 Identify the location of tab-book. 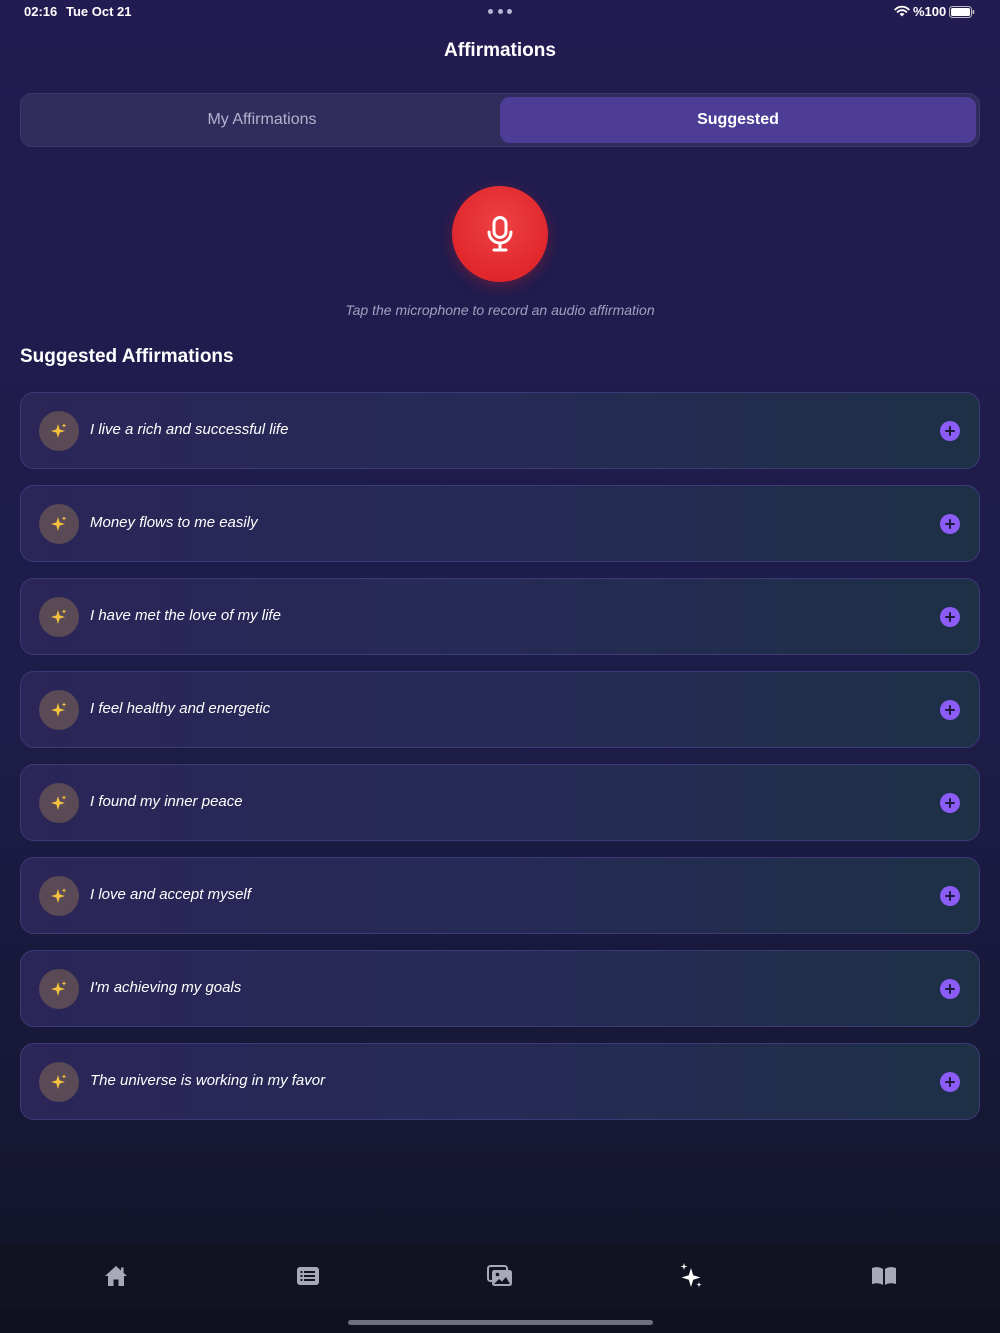
(884, 1276).